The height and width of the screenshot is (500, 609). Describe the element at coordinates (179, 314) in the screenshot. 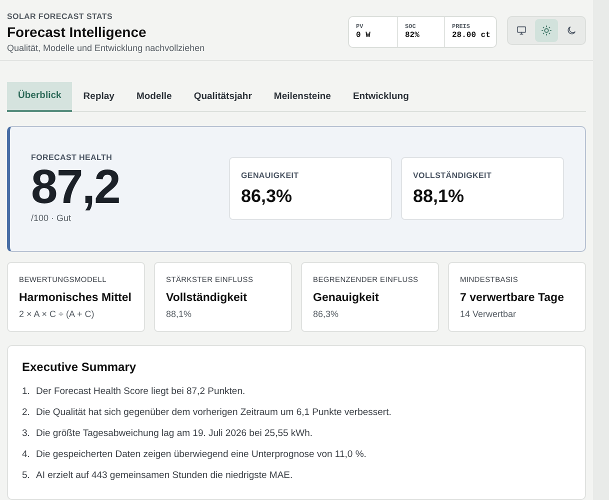

I see `card-detail: 88,1%` at that location.